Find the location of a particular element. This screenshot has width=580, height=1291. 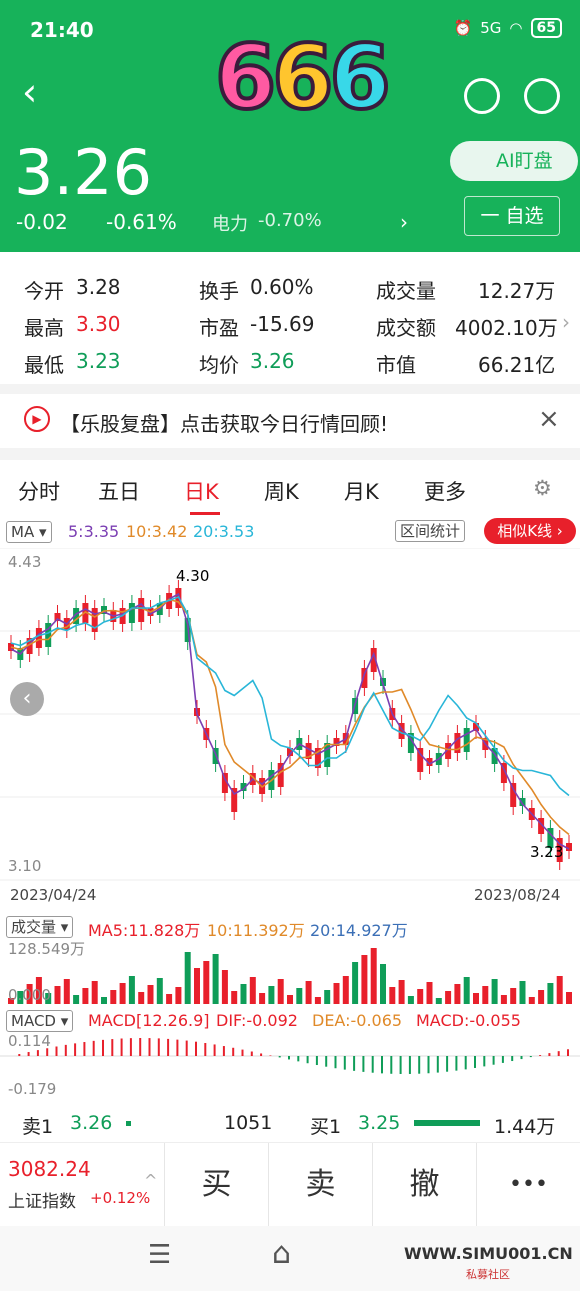

more-button: ••• is located at coordinates (528, 1185).